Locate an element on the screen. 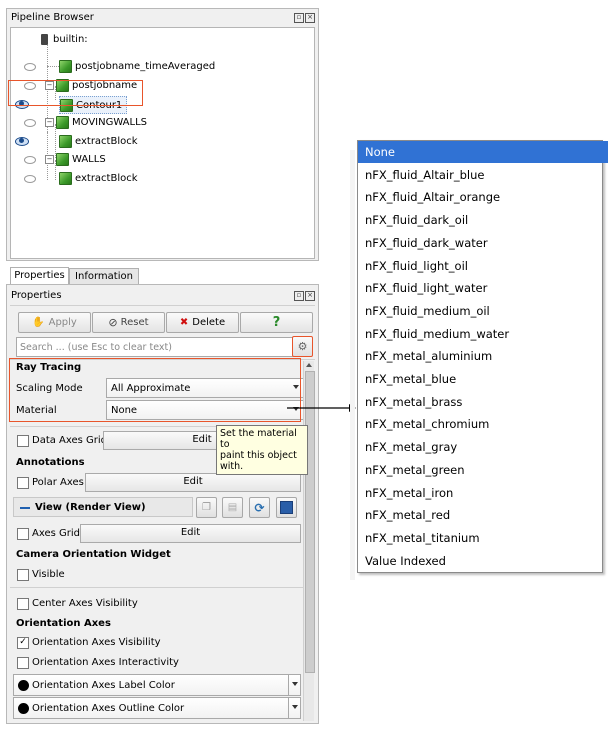  axes-grid-checkbox is located at coordinates (23, 534).